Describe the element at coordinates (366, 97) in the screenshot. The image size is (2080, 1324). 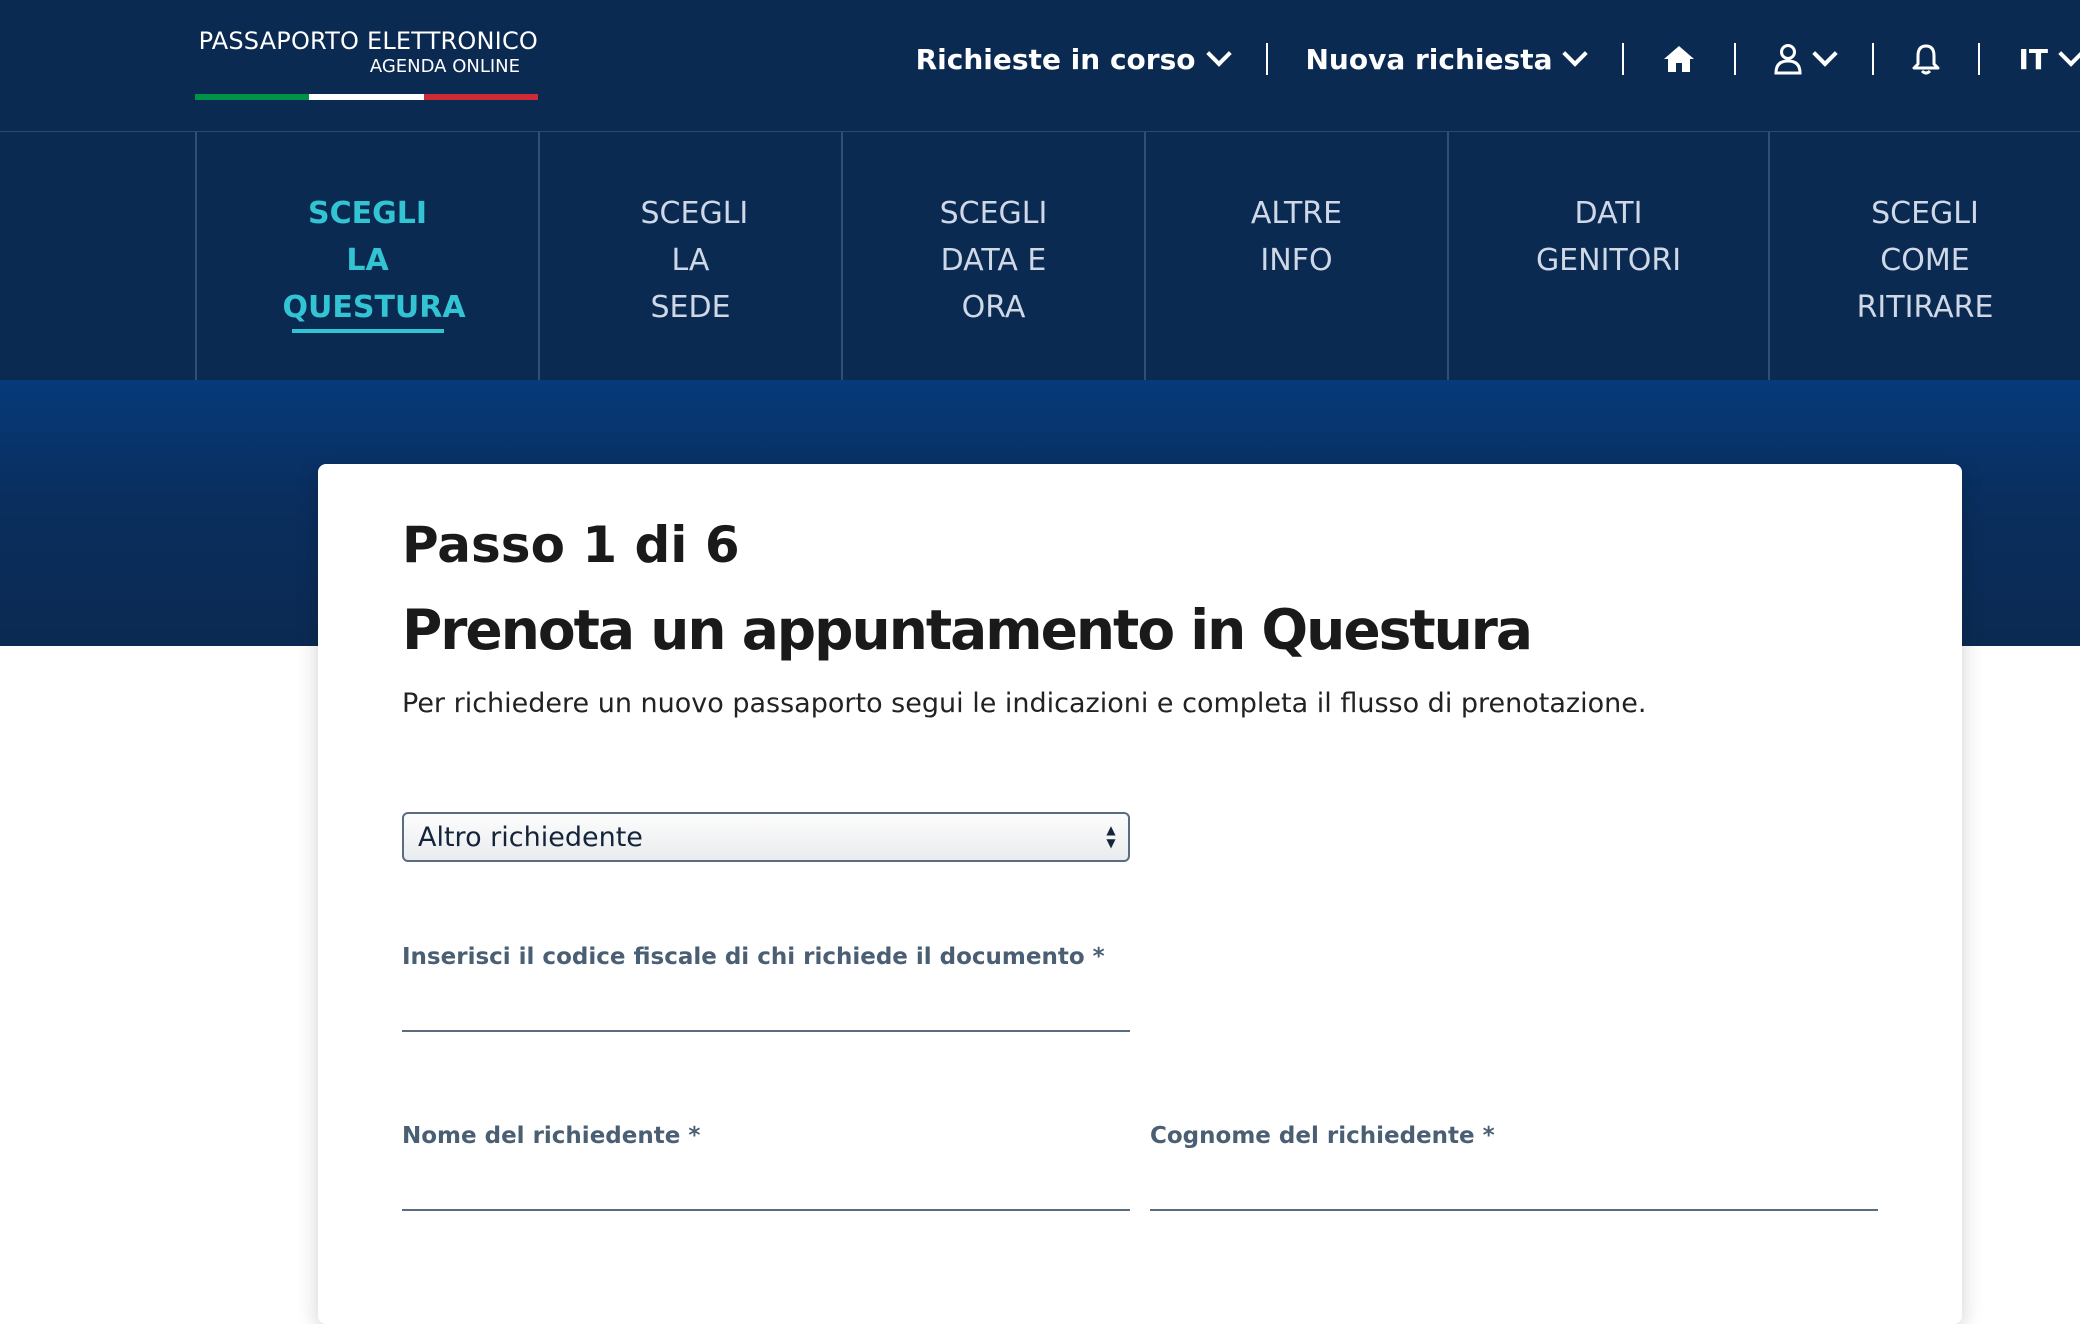
I see `italian-flag-stripe` at that location.